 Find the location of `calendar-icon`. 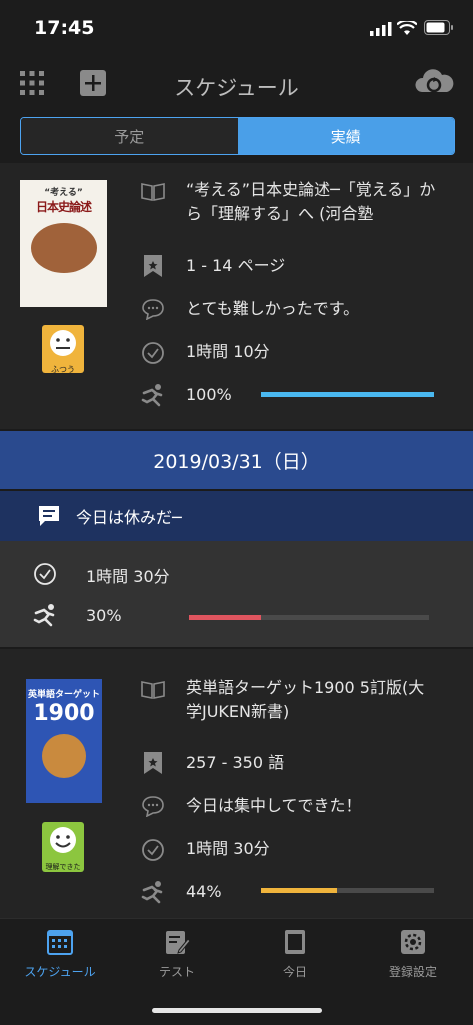

calendar-icon is located at coordinates (60, 942).